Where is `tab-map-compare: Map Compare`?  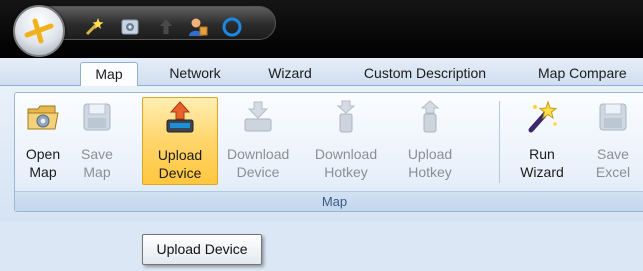
tab-map-compare: Map Compare is located at coordinates (583, 74).